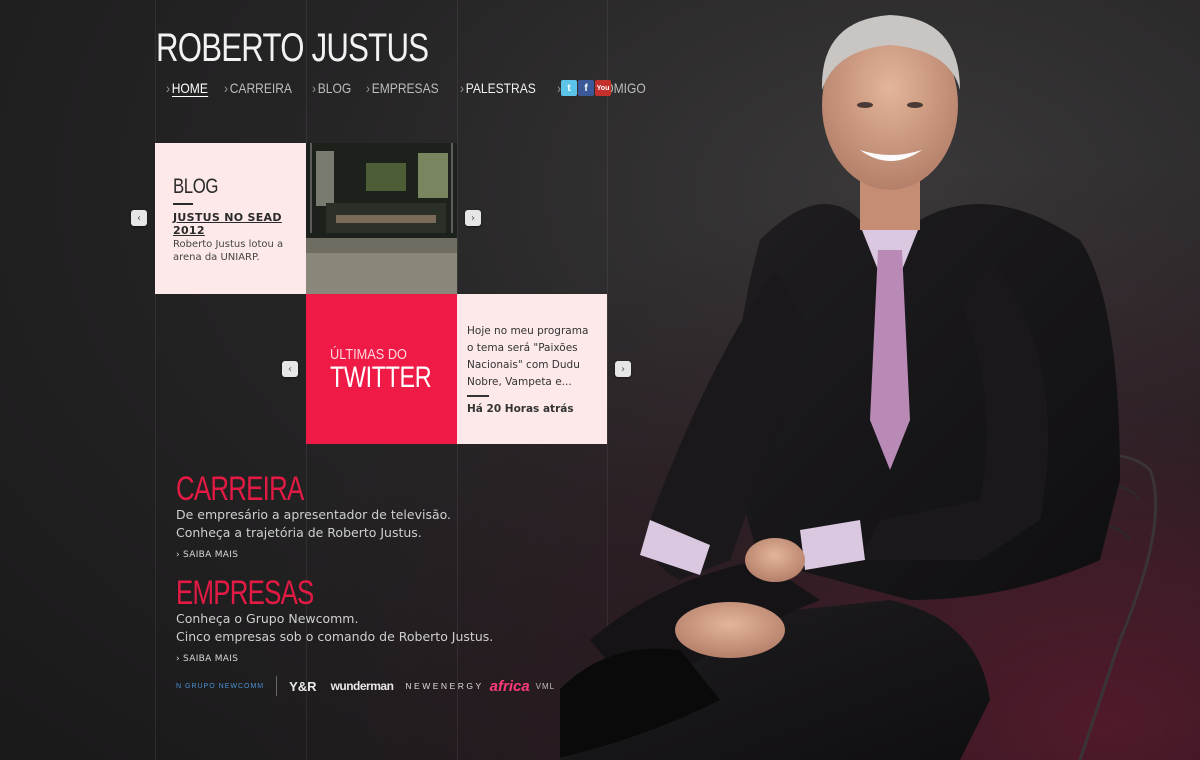  I want to click on nav-label: HOME, so click(189, 88).